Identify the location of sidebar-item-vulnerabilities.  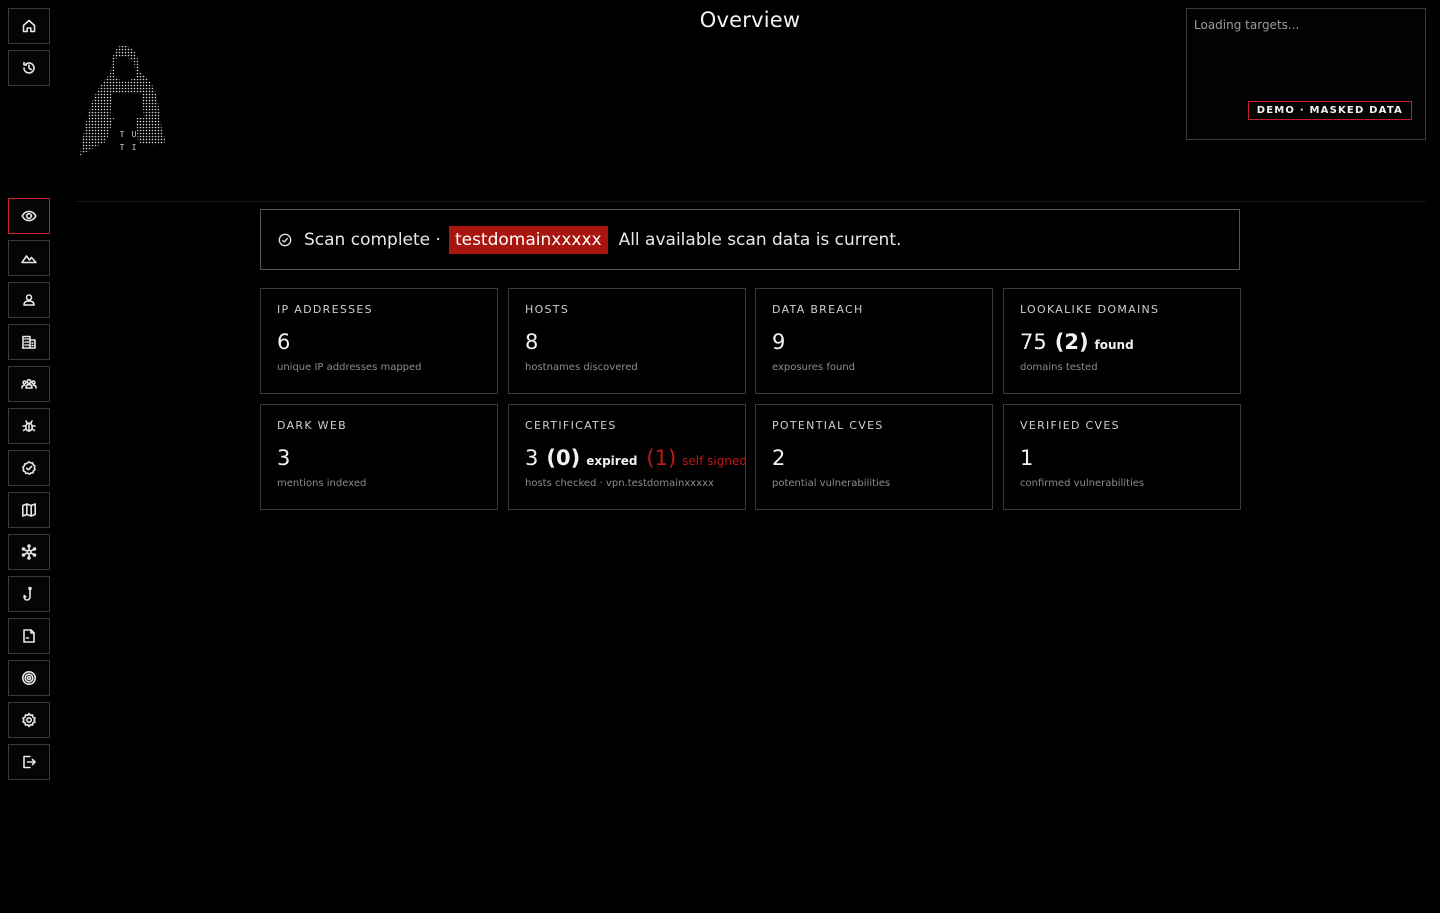
(29, 426).